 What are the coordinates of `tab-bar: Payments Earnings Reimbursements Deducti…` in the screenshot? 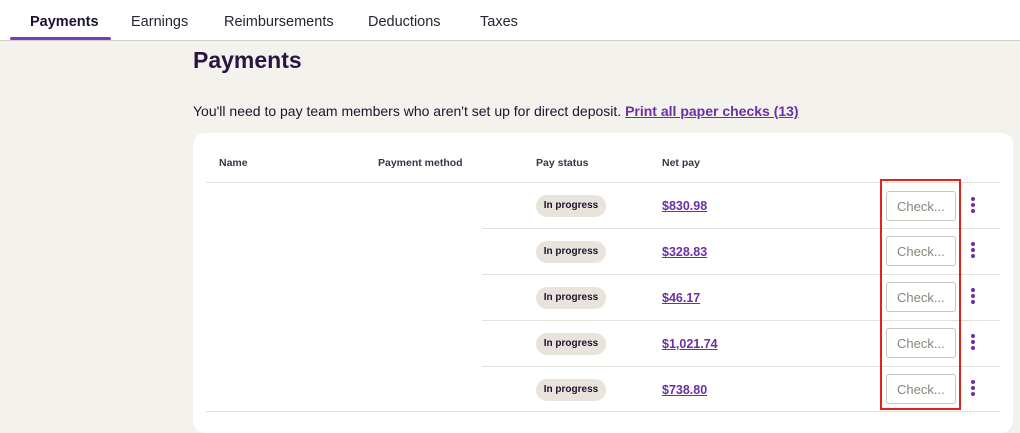 It's located at (510, 20).